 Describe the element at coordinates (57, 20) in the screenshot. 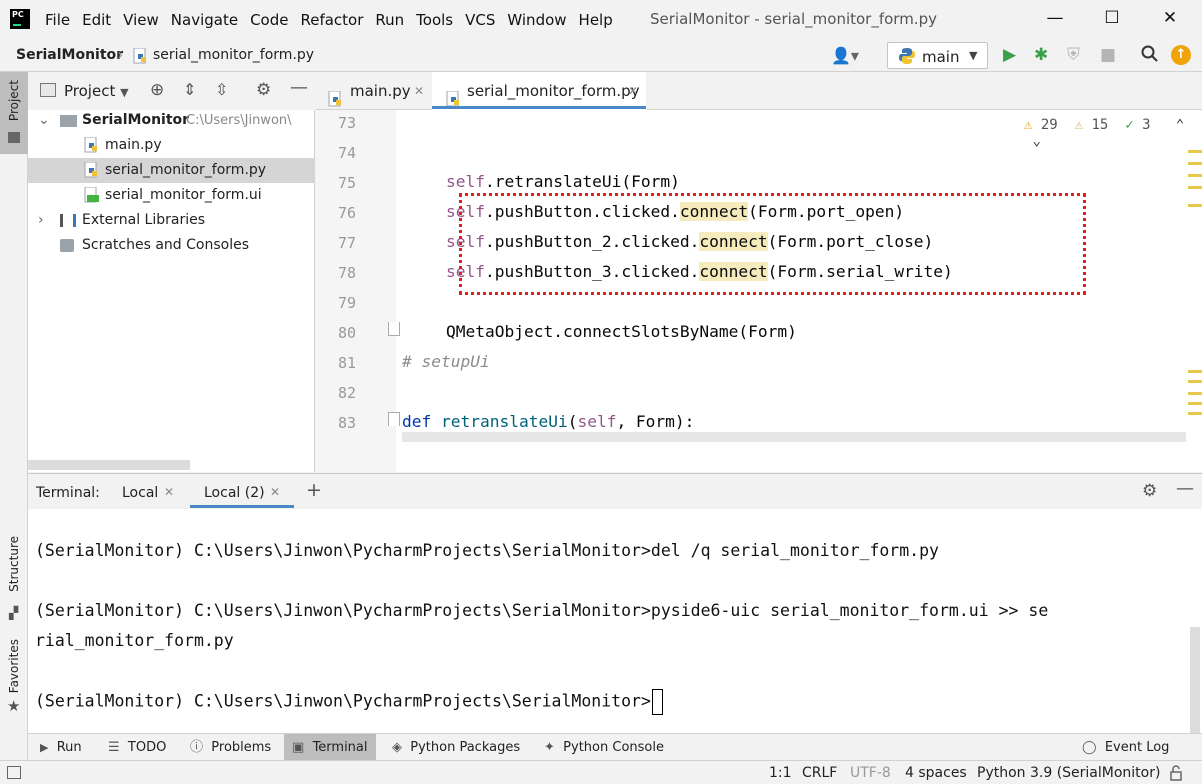

I see `menu-file: File` at that location.